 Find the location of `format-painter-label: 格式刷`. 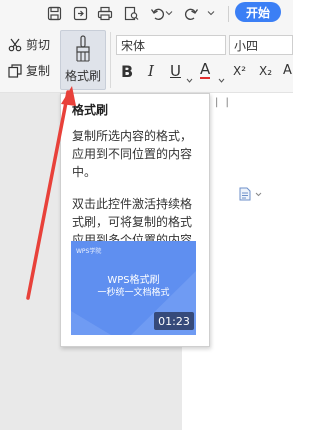

format-painter-label: 格式刷 is located at coordinates (82, 76).